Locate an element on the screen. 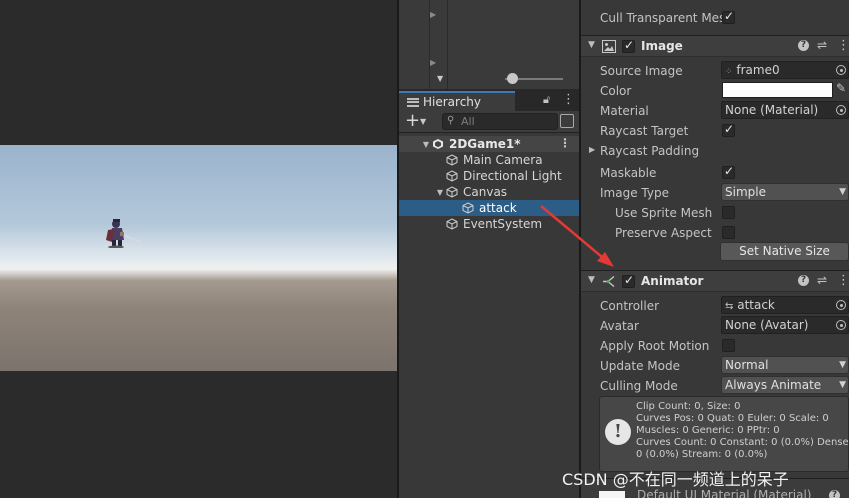 The width and height of the screenshot is (849, 498). tab-hierarchy: Hierarchy is located at coordinates (457, 101).